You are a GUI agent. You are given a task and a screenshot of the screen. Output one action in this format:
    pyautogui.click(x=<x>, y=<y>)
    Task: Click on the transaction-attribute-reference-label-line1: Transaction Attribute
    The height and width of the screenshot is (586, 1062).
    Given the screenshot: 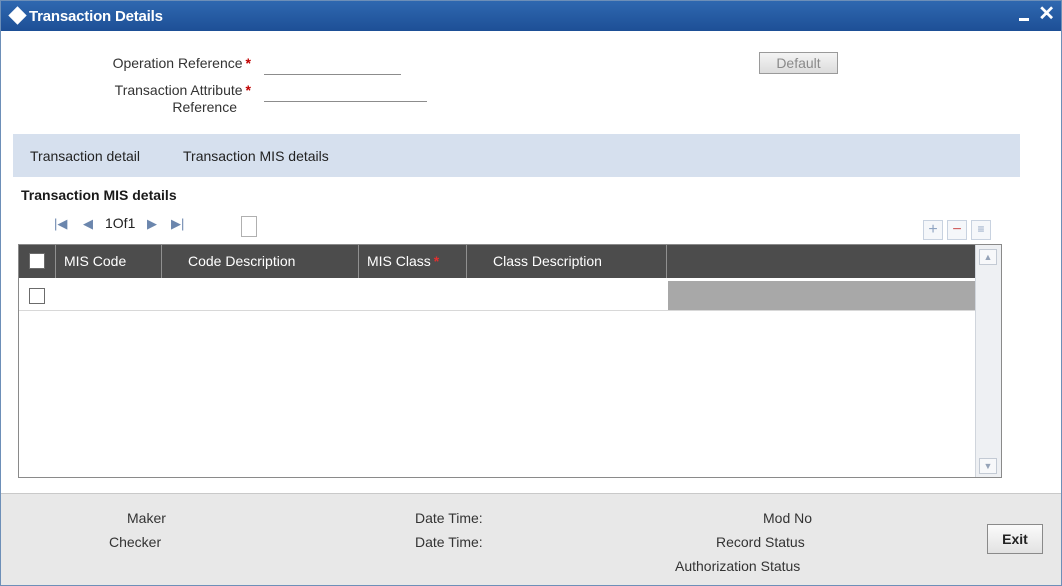 What is the action you would take?
    pyautogui.click(x=178, y=90)
    